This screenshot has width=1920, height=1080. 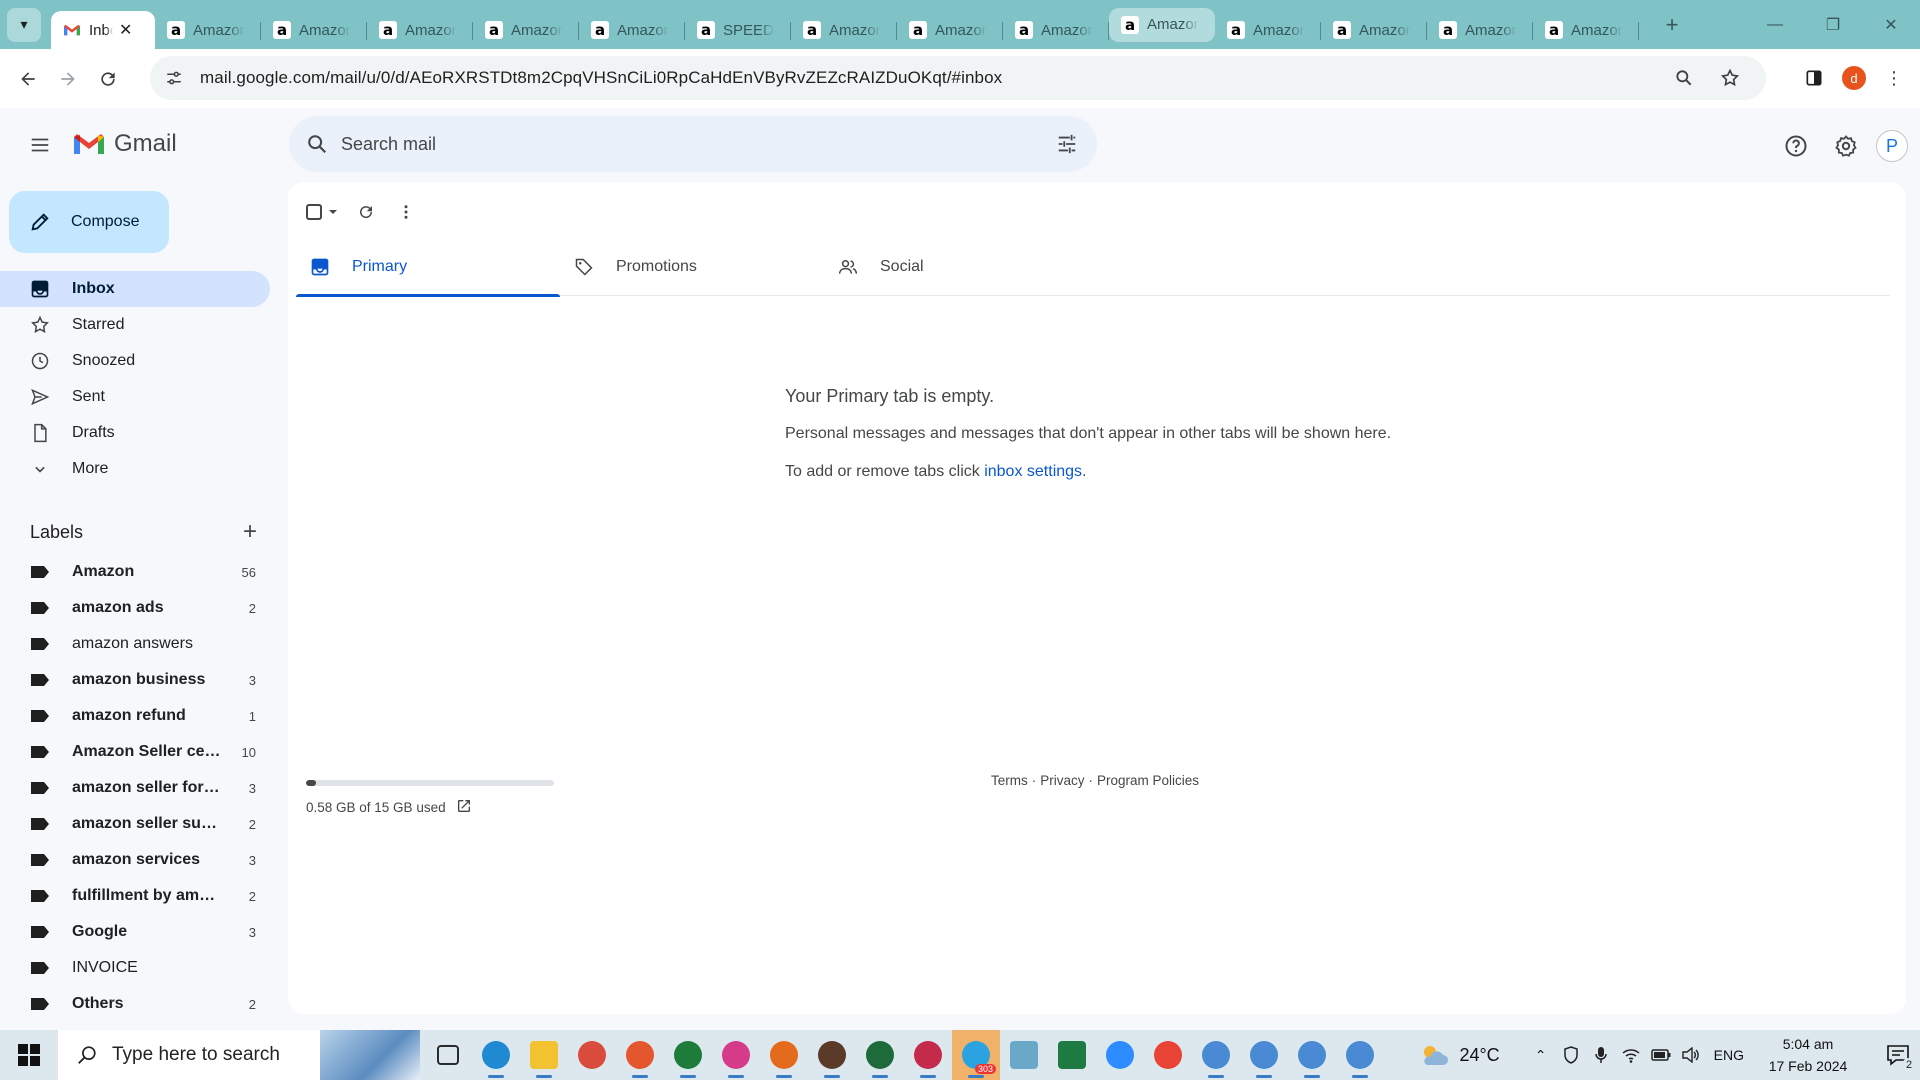 I want to click on start-button, so click(x=29, y=1055).